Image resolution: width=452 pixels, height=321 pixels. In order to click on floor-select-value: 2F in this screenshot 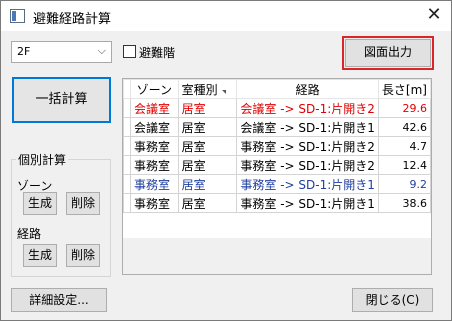, I will do `click(24, 51)`.